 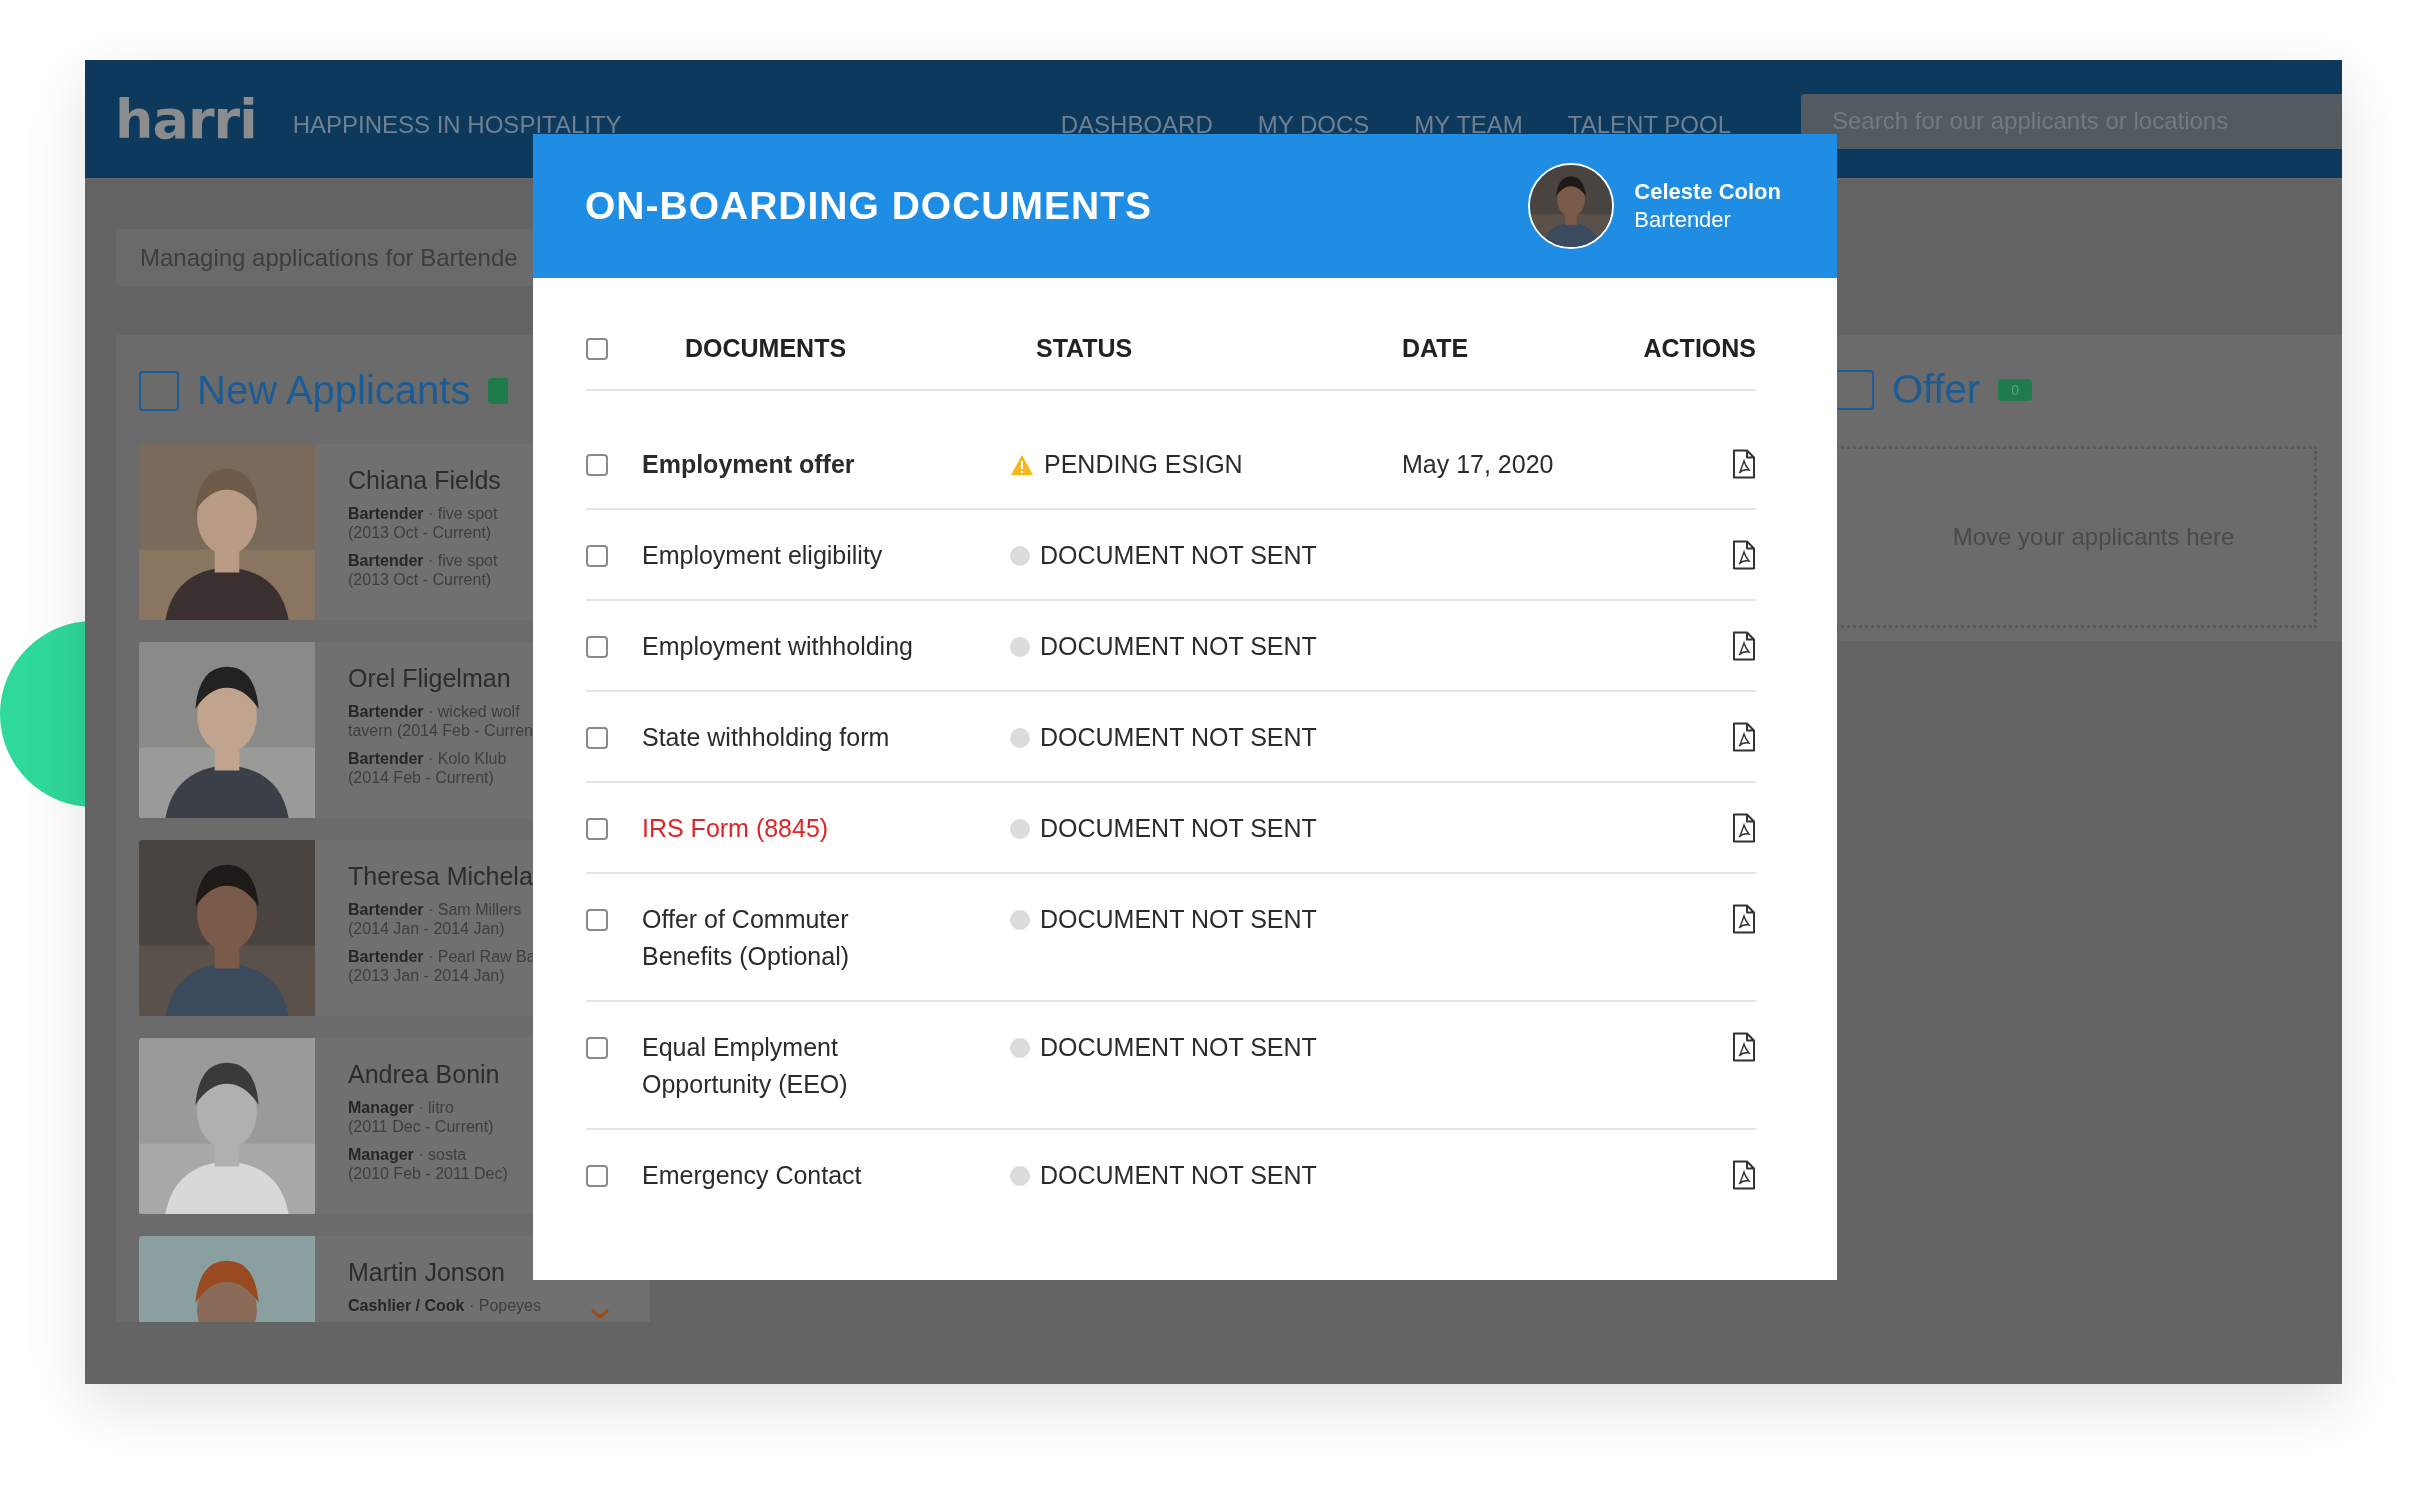 What do you see at coordinates (749, 464) in the screenshot?
I see `document-name: Employment offer` at bounding box center [749, 464].